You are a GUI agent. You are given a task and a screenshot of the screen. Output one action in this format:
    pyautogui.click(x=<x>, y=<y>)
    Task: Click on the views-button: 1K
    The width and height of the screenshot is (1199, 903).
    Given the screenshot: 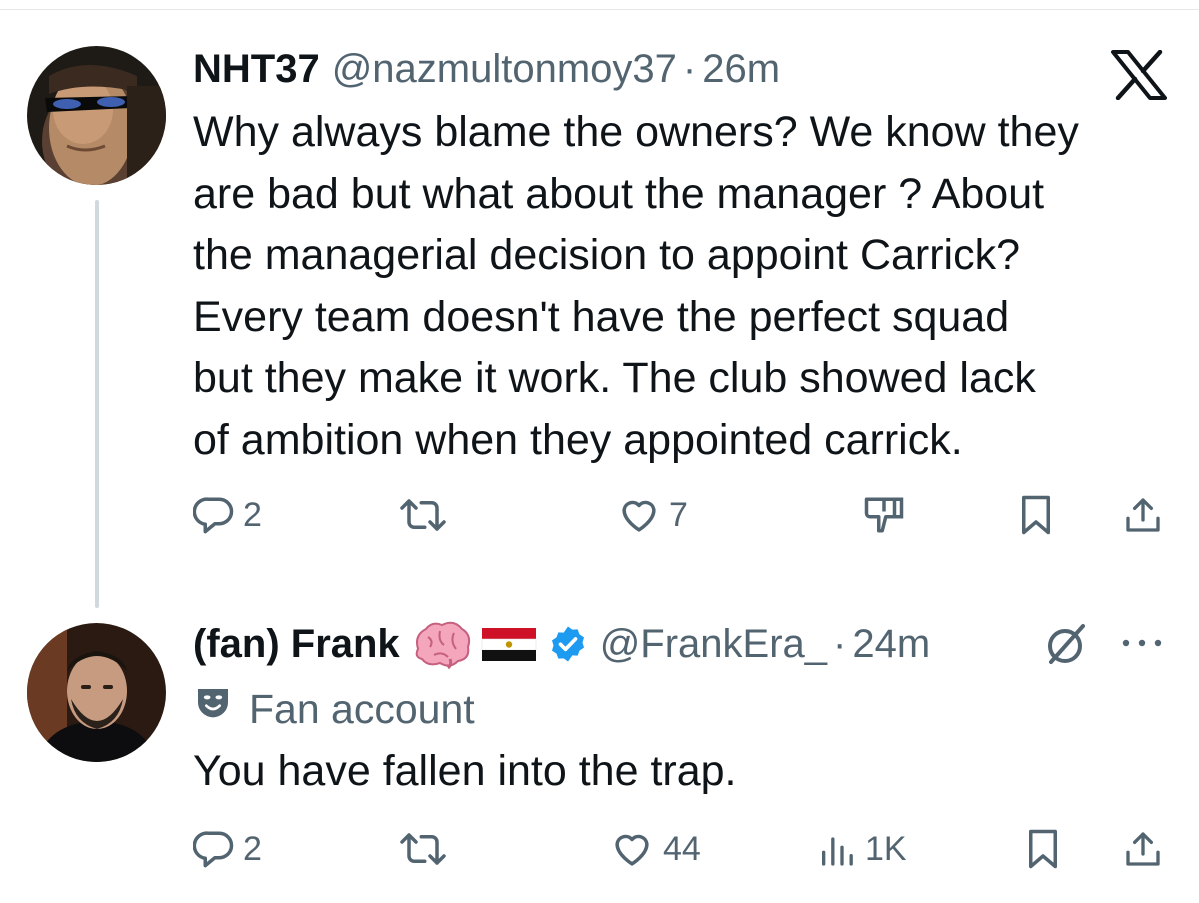 What is the action you would take?
    pyautogui.click(x=862, y=849)
    